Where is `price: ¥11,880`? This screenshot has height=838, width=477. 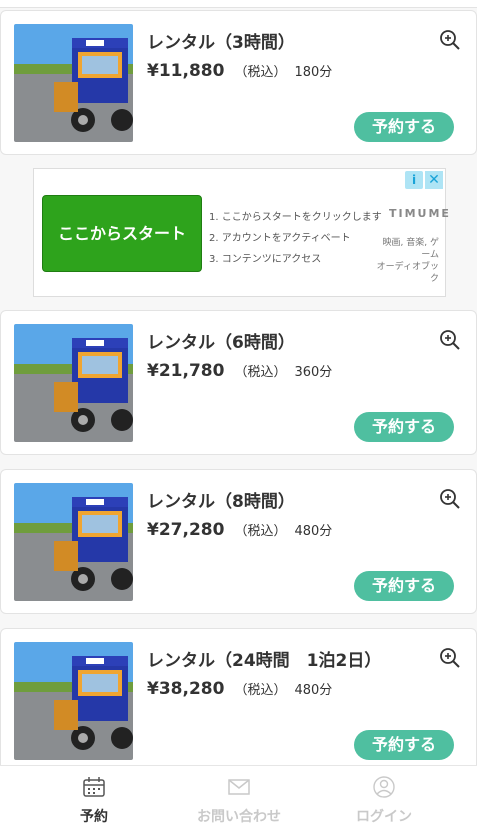 price: ¥11,880 is located at coordinates (186, 71).